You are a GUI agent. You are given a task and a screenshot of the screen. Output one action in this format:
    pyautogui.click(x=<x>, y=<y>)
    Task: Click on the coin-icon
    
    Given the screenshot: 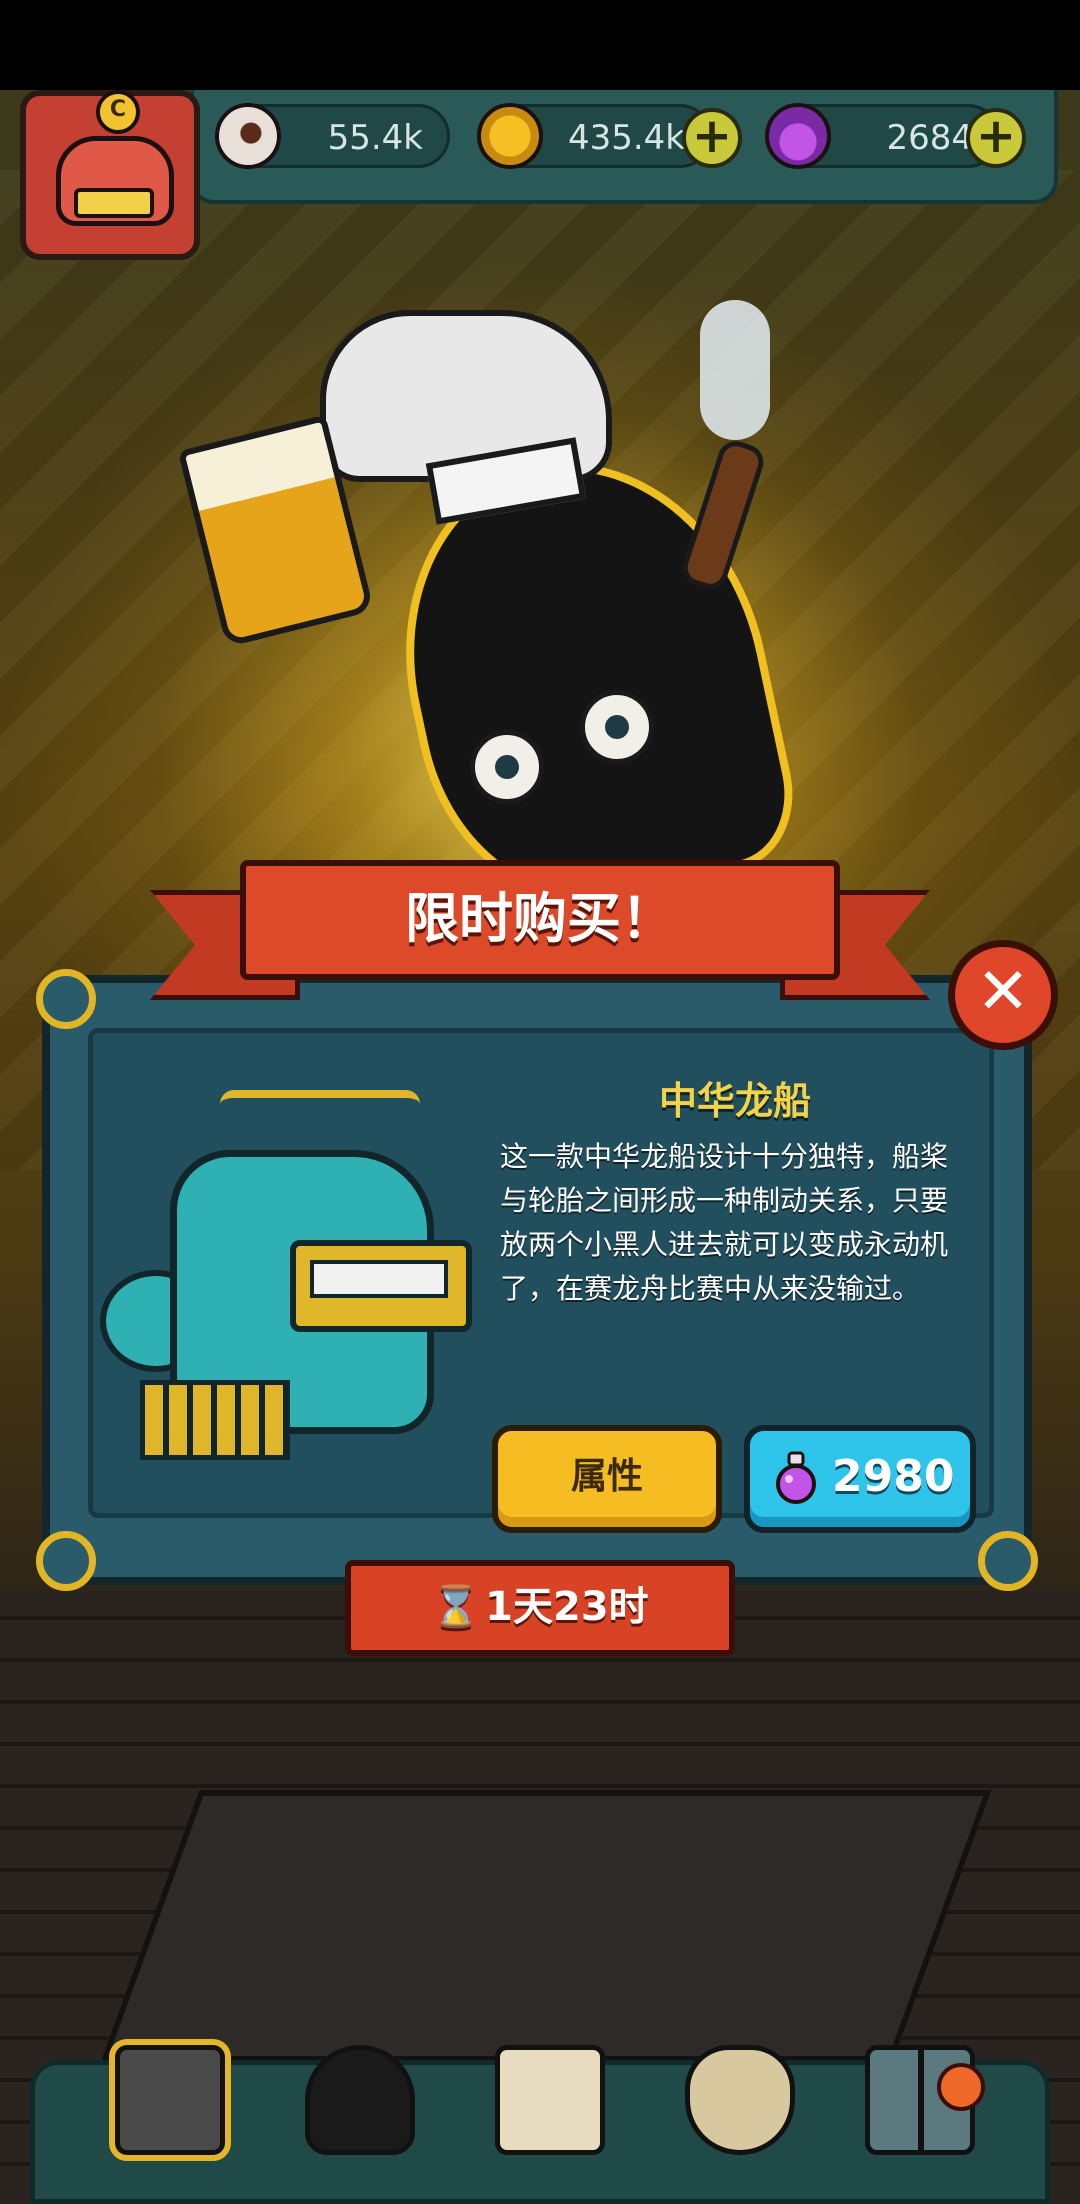 What is the action you would take?
    pyautogui.click(x=510, y=136)
    